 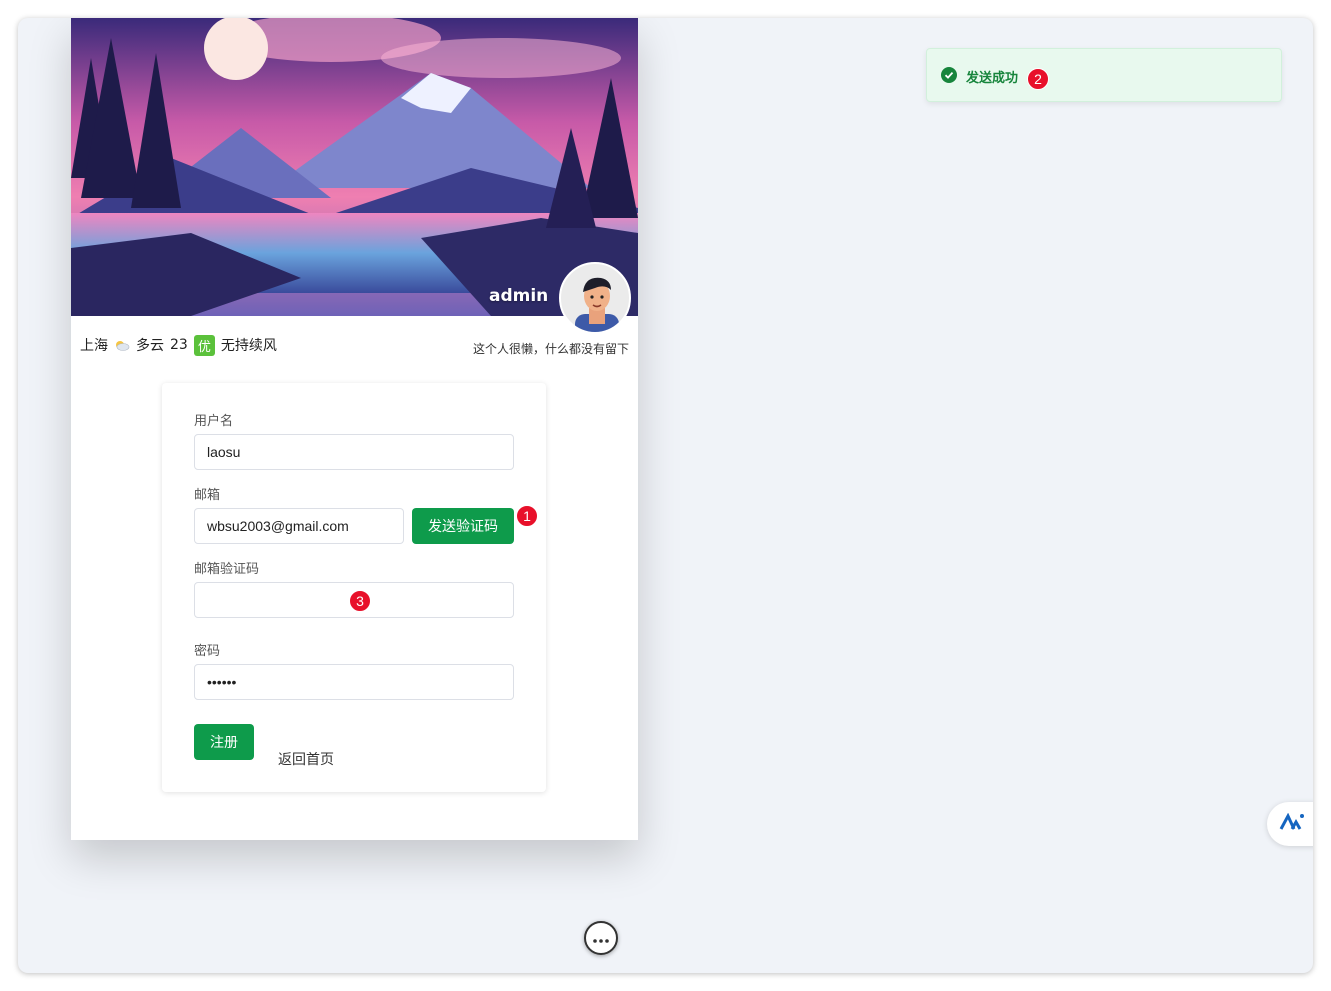 I want to click on more-options-button, so click(x=601, y=938).